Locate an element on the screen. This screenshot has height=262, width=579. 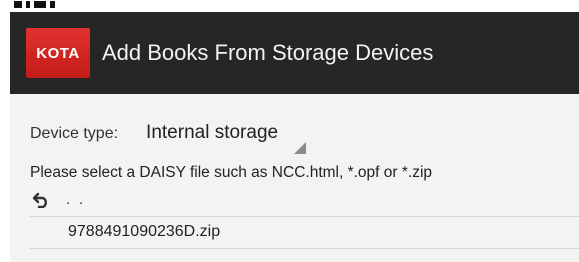
device-type-value: Internal storage is located at coordinates (212, 132).